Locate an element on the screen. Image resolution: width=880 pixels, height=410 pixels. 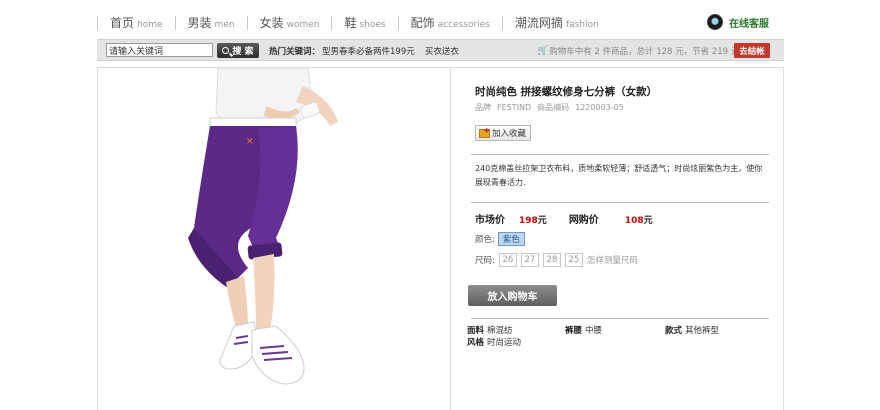
cart-summary-text: 购物车中有 2 件商品，总计 128 元，节省 219 元 is located at coordinates (644, 52).